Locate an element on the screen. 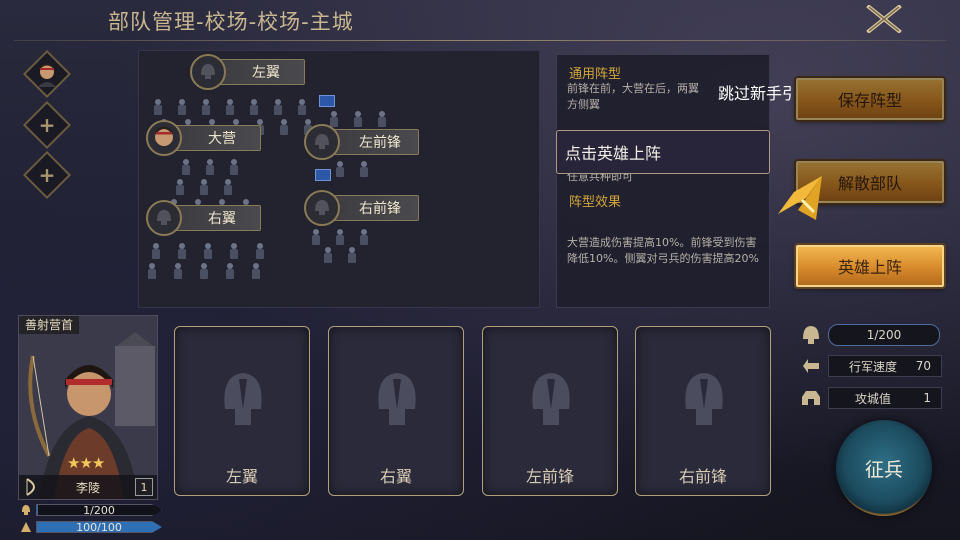  formation-effect-title: 阵型效果 is located at coordinates (595, 202).